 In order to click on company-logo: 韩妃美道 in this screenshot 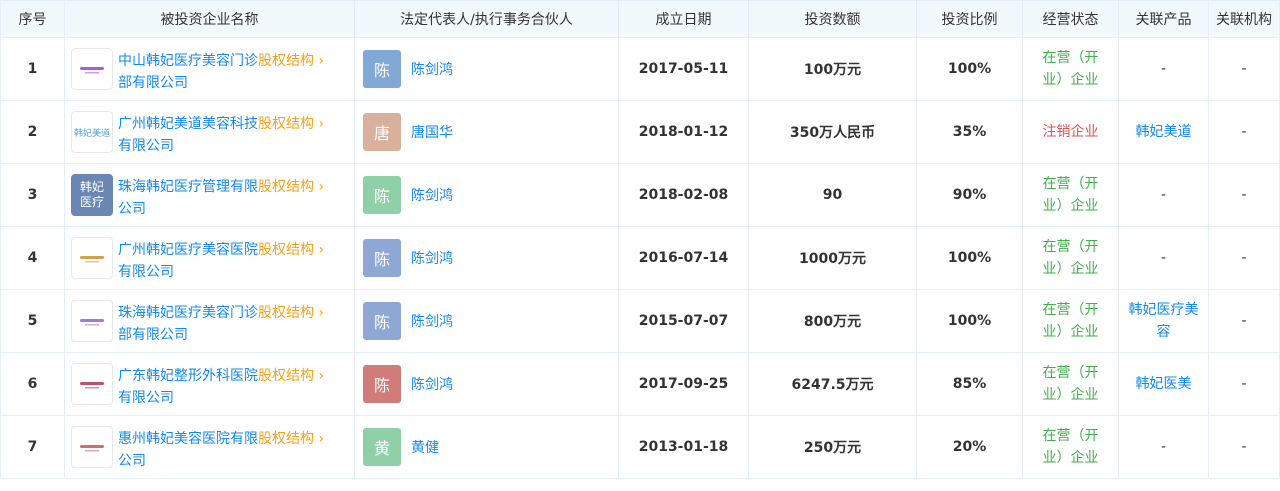, I will do `click(92, 132)`.